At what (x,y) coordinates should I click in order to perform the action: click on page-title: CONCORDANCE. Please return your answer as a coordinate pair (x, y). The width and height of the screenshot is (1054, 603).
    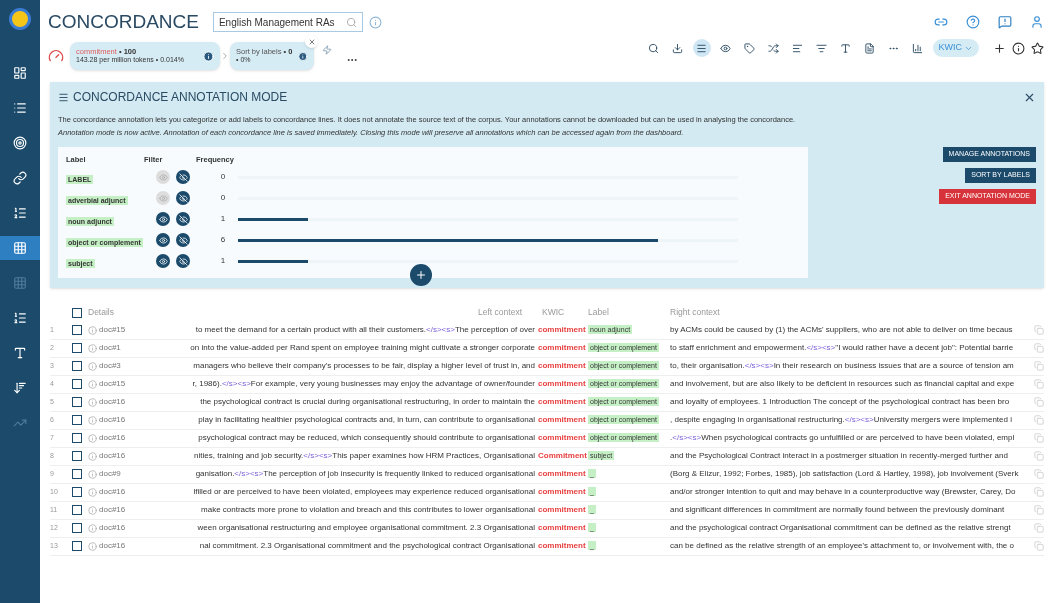
    Looking at the image, I should click on (123, 22).